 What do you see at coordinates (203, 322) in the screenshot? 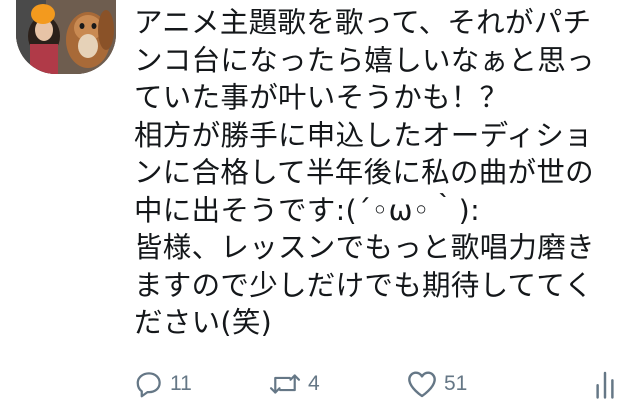
I see `tweet-line: ださい(笑)` at bounding box center [203, 322].